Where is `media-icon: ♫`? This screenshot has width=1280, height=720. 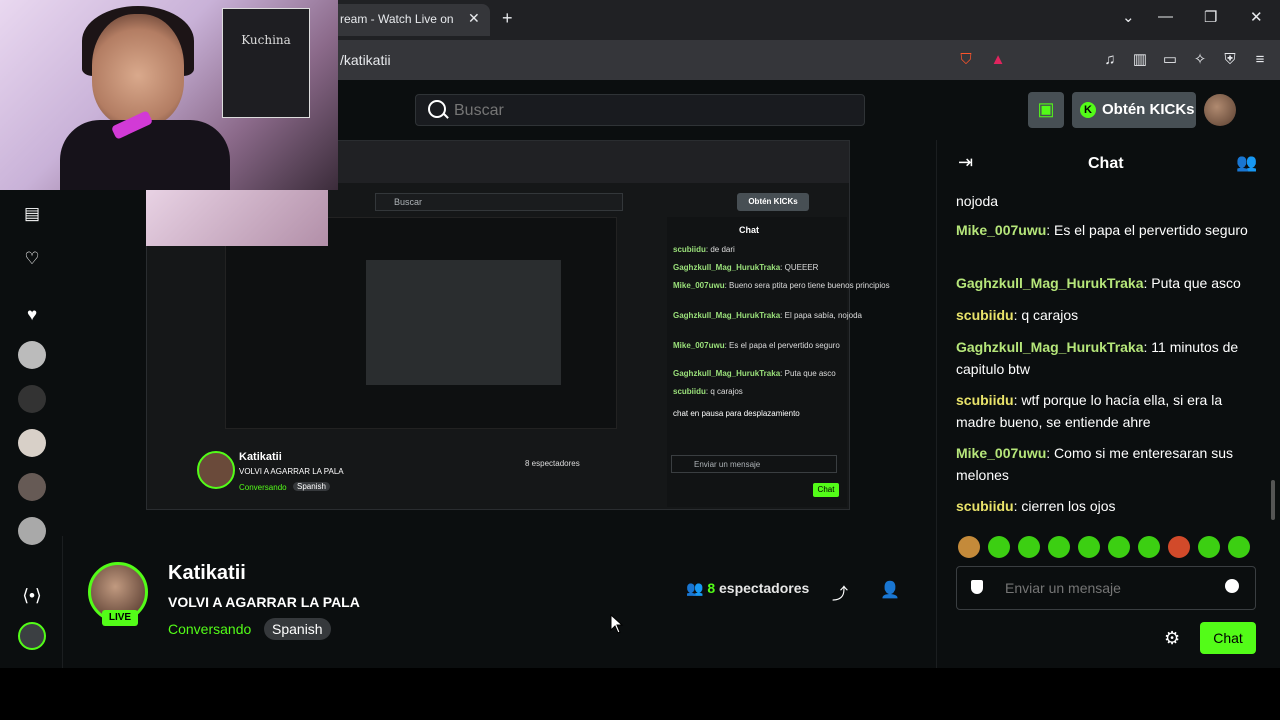
media-icon: ♫ is located at coordinates (1110, 60).